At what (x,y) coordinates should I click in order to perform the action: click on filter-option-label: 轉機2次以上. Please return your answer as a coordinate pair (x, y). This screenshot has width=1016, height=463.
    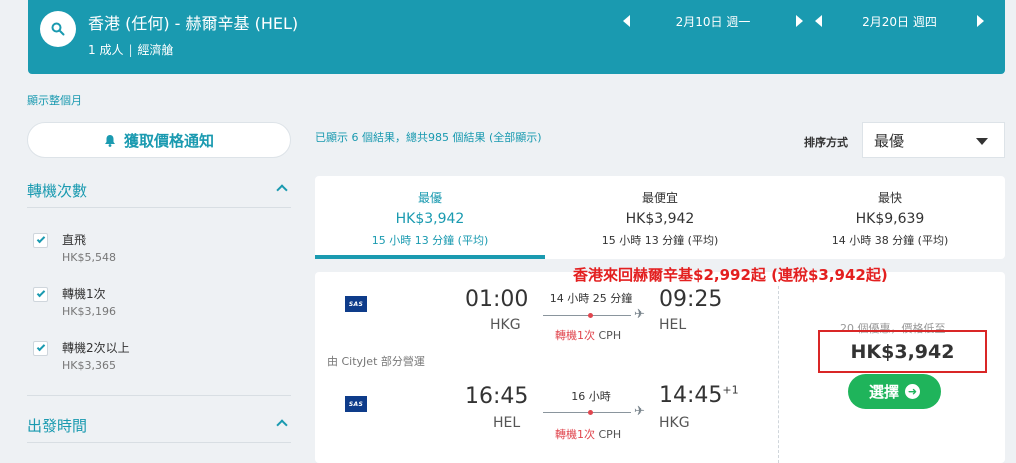
    Looking at the image, I should click on (96, 348).